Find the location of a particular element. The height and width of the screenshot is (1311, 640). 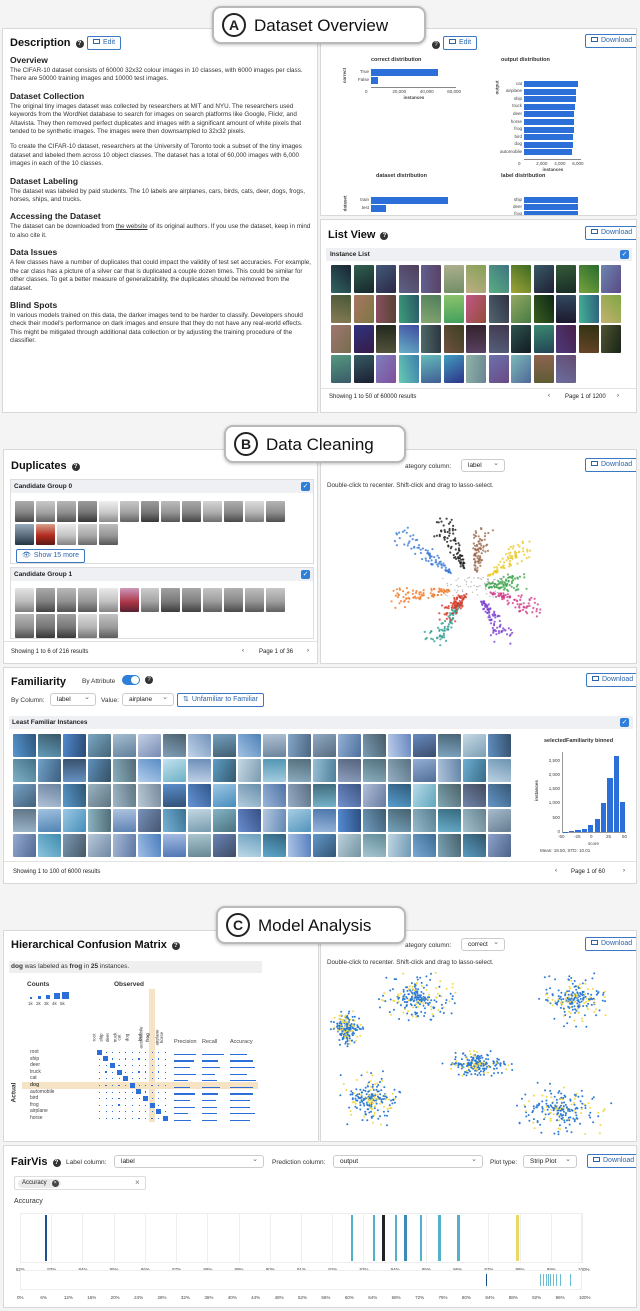

clear-icon: × is located at coordinates (137, 1182).